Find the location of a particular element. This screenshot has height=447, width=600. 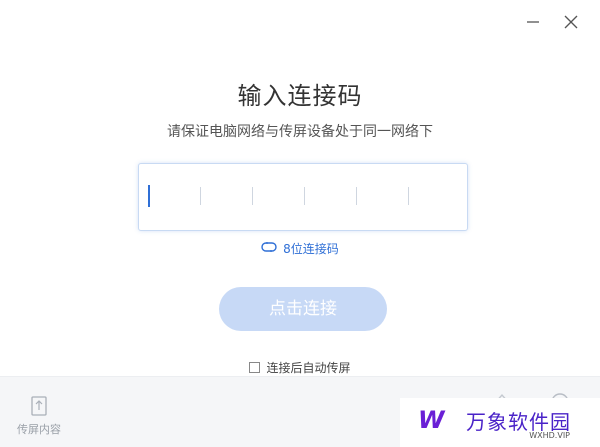

screen-share-icon is located at coordinates (39, 406).